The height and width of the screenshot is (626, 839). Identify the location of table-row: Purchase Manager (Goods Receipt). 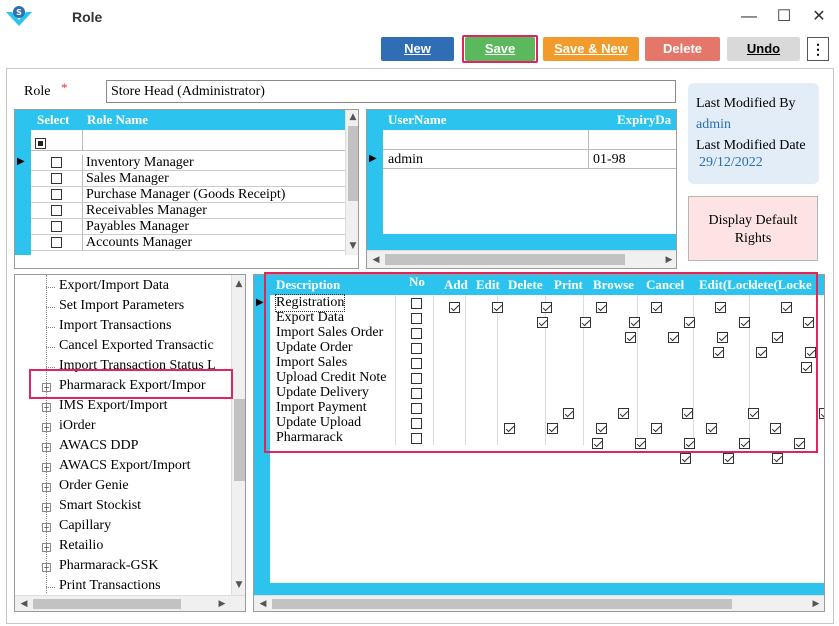
(214, 195).